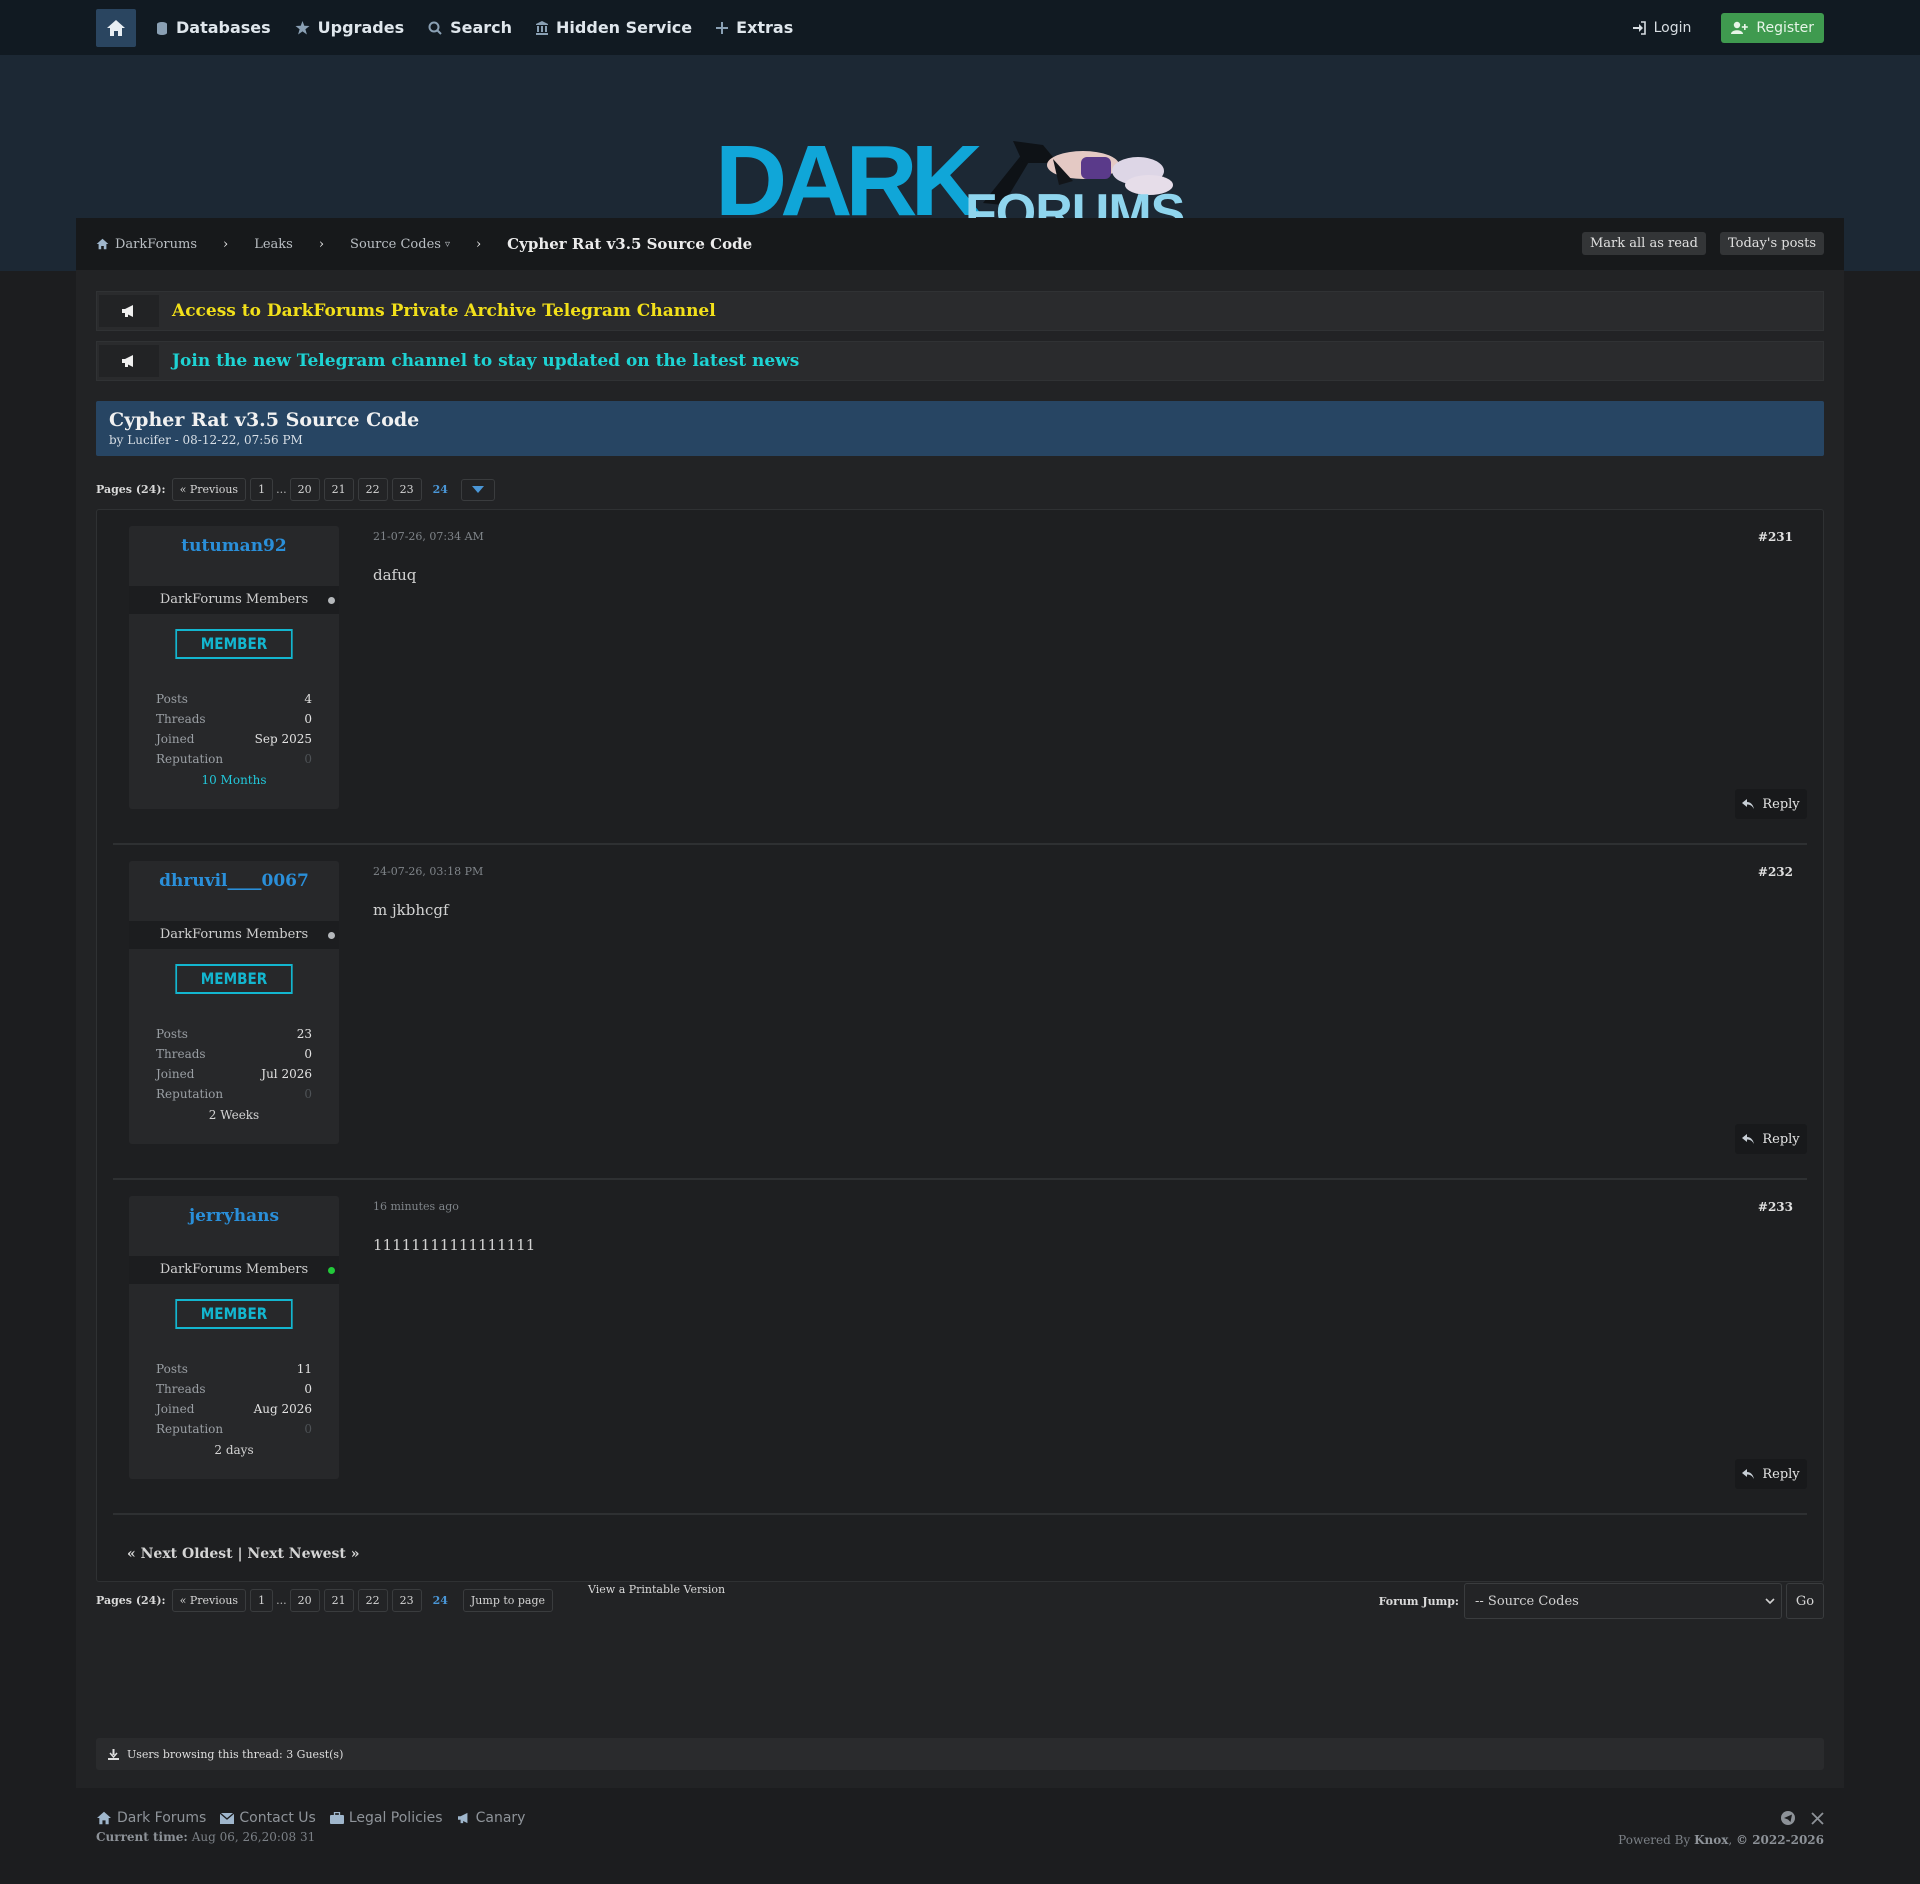 This screenshot has width=1920, height=1884. What do you see at coordinates (1775, 537) in the screenshot?
I see `post-number-link: #231` at bounding box center [1775, 537].